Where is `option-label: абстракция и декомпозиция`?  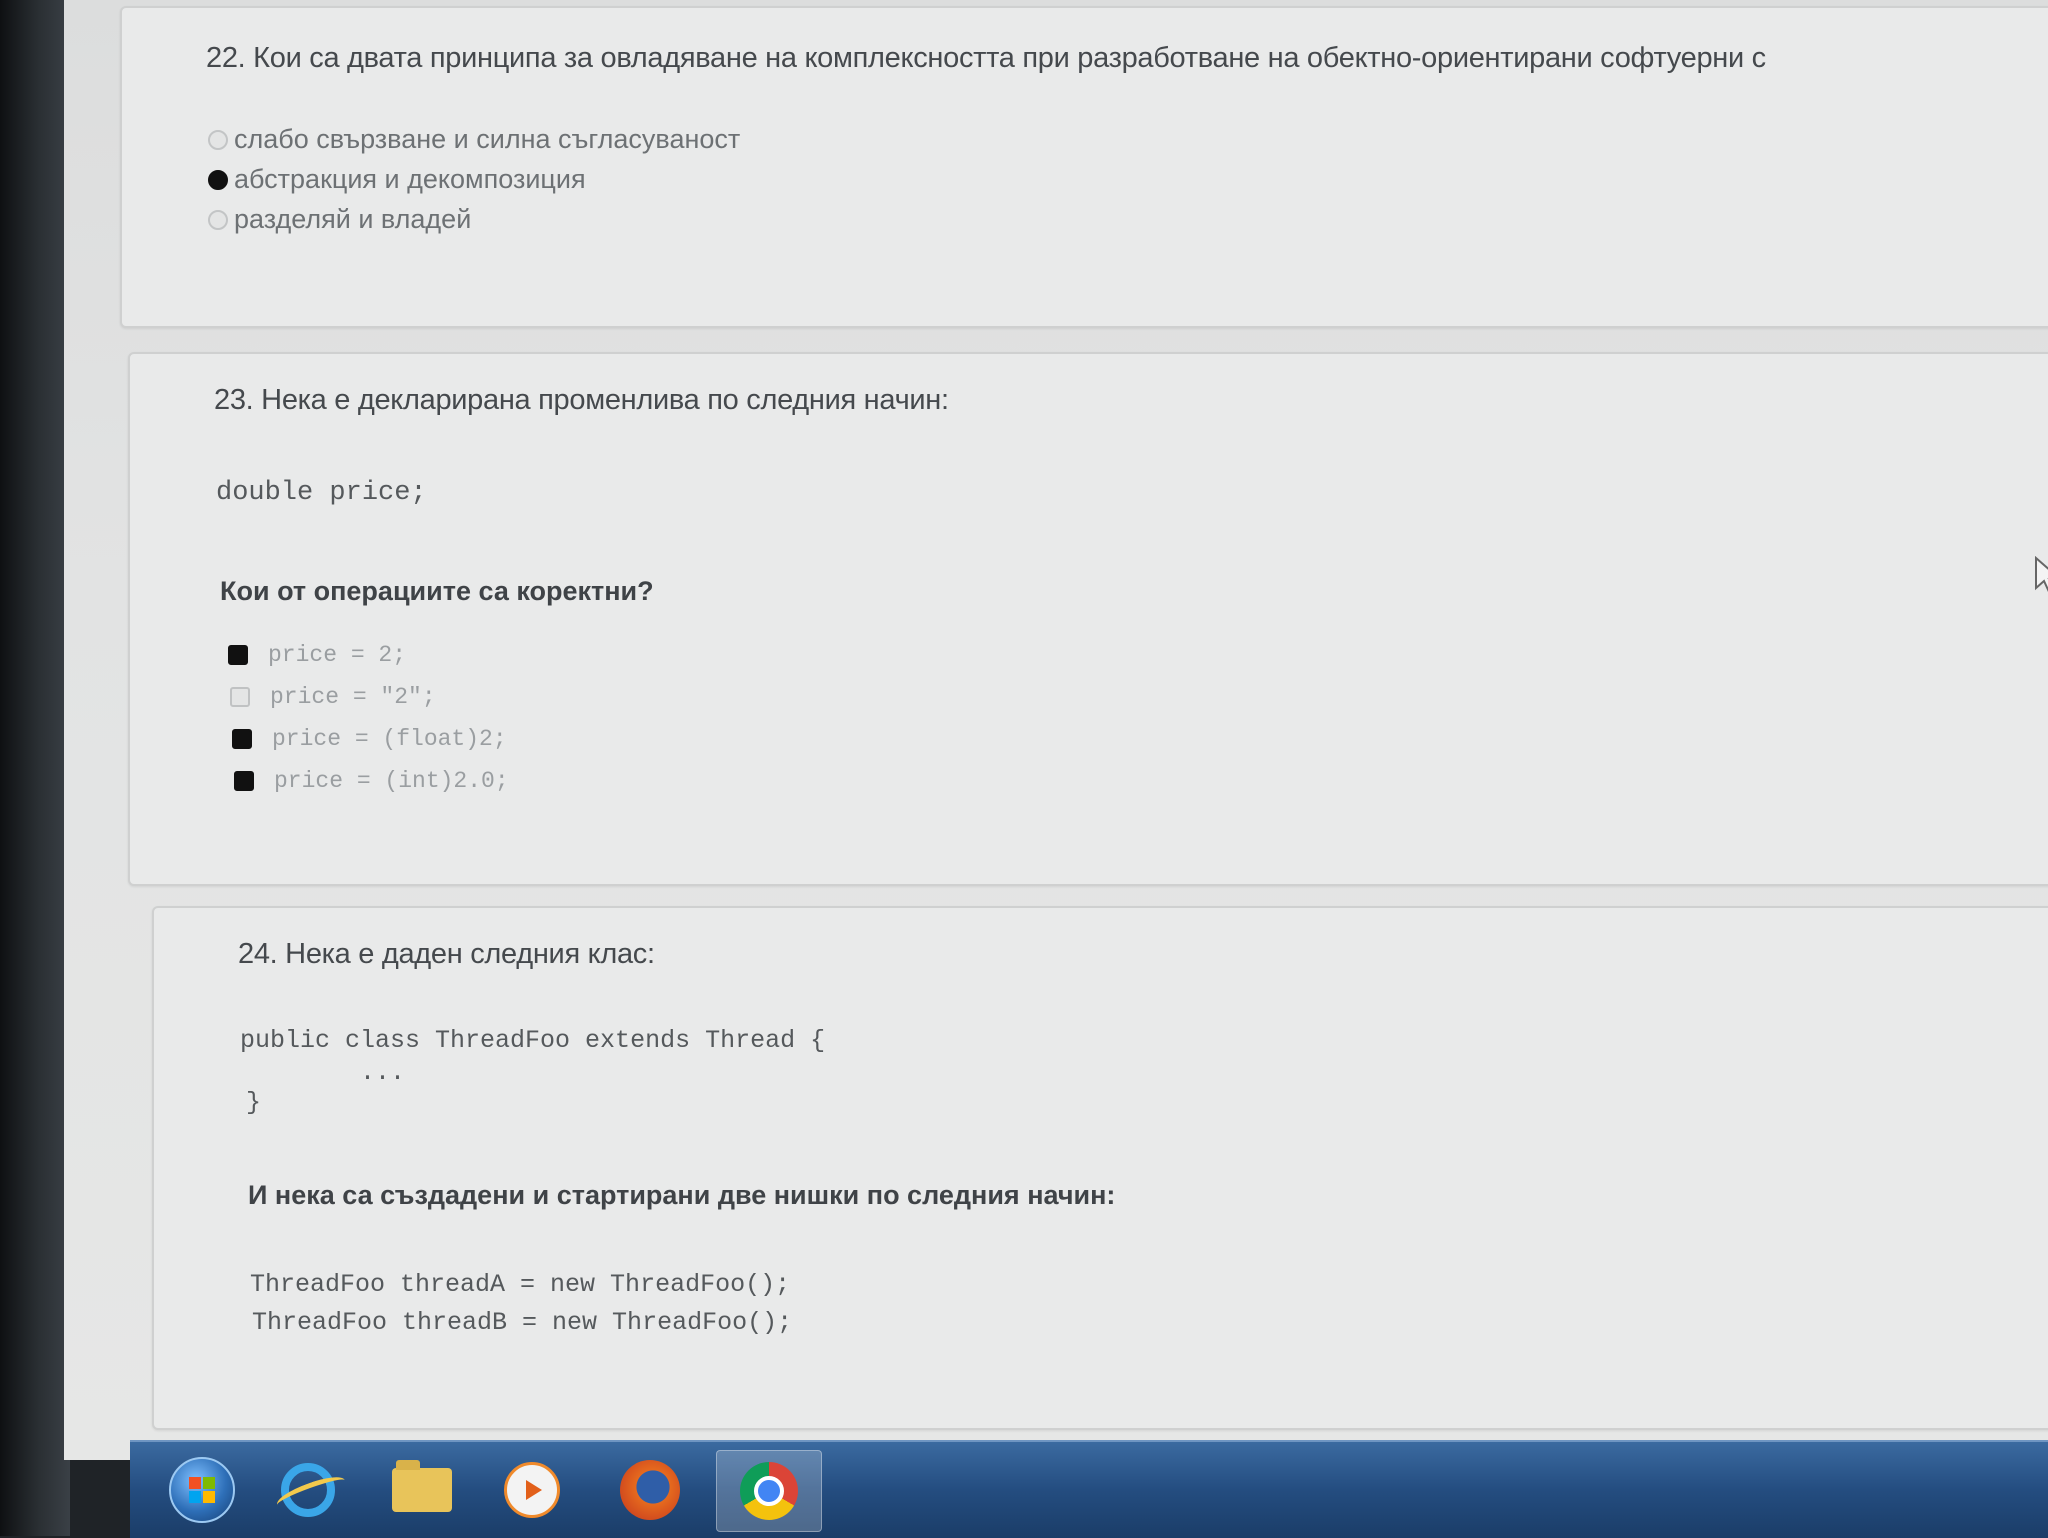 option-label: абстракция и декомпозиция is located at coordinates (410, 179).